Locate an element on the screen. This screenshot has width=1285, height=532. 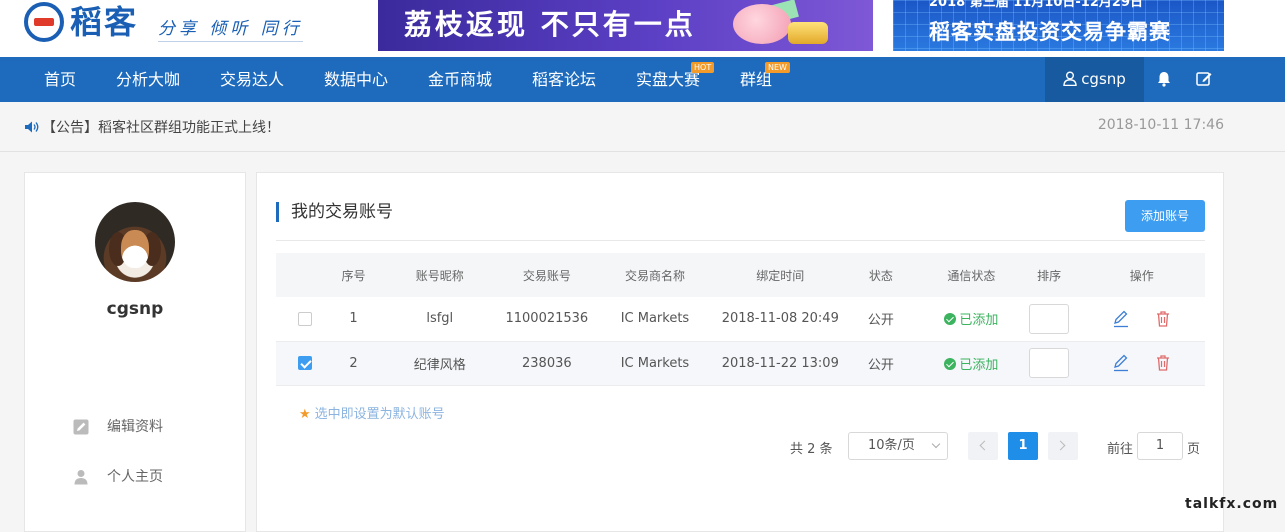
nav-data-center: 数据中心 is located at coordinates (356, 79).